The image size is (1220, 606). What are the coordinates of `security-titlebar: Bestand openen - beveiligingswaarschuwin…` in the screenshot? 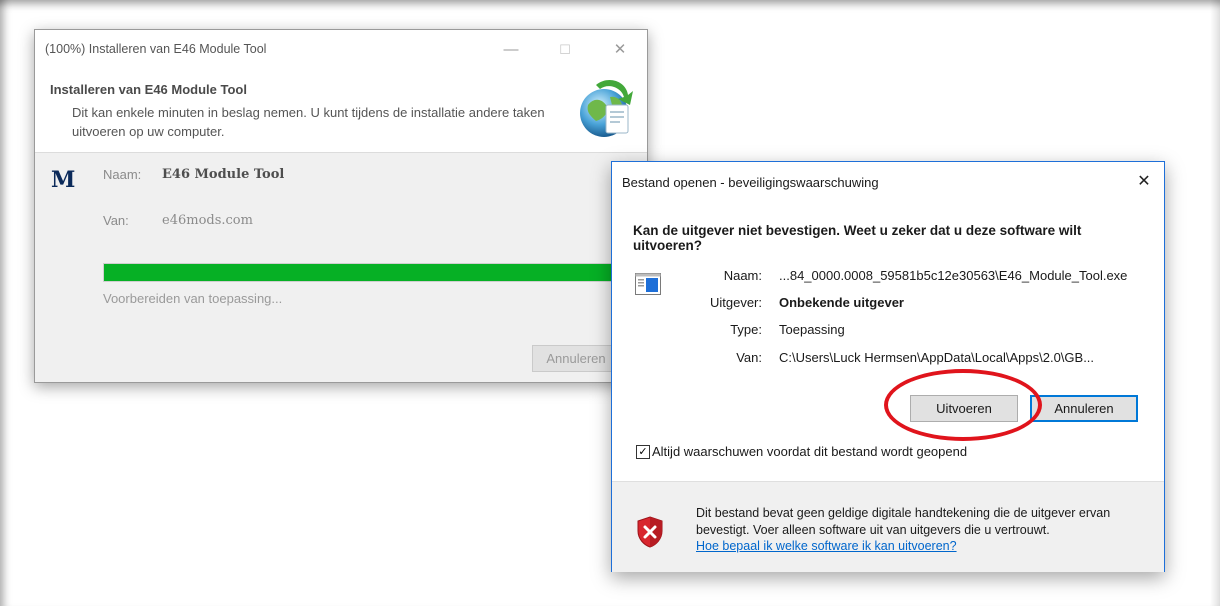 It's located at (888, 183).